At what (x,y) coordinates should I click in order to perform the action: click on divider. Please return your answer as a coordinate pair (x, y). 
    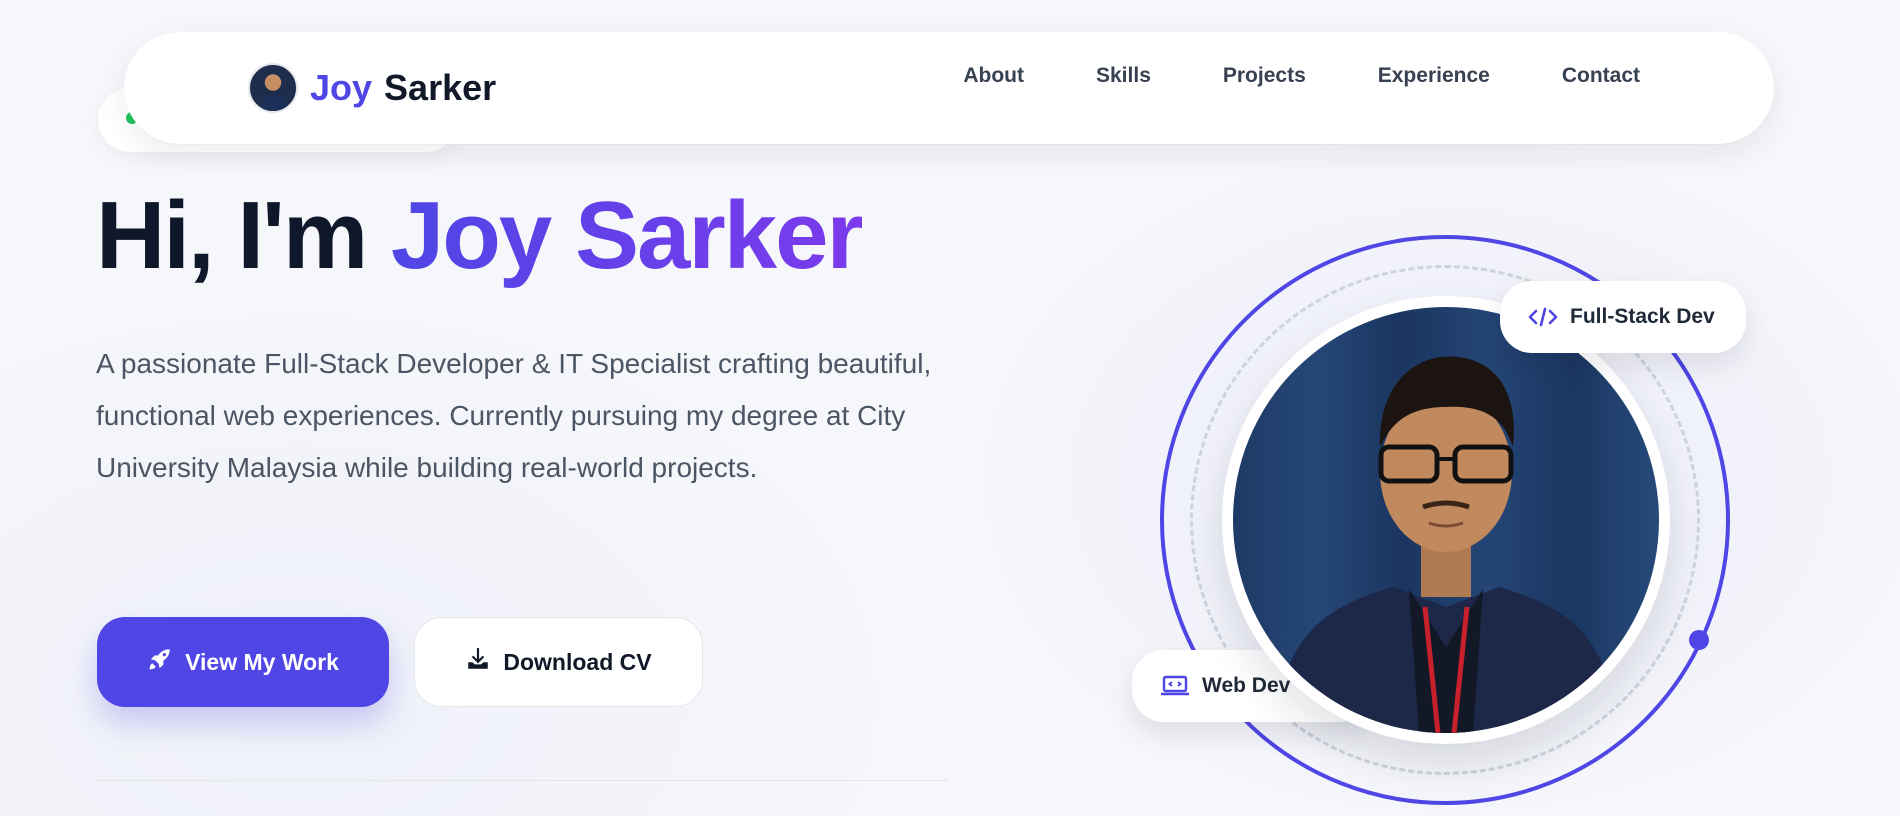
    Looking at the image, I should click on (522, 780).